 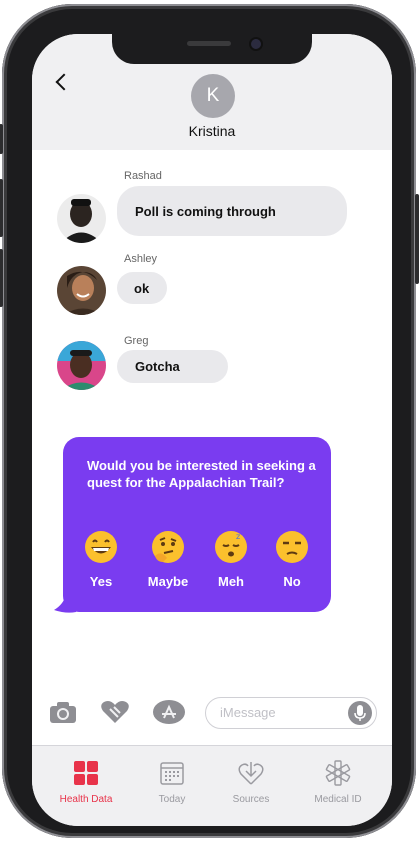 I want to click on tab-today: Today, so click(x=172, y=780).